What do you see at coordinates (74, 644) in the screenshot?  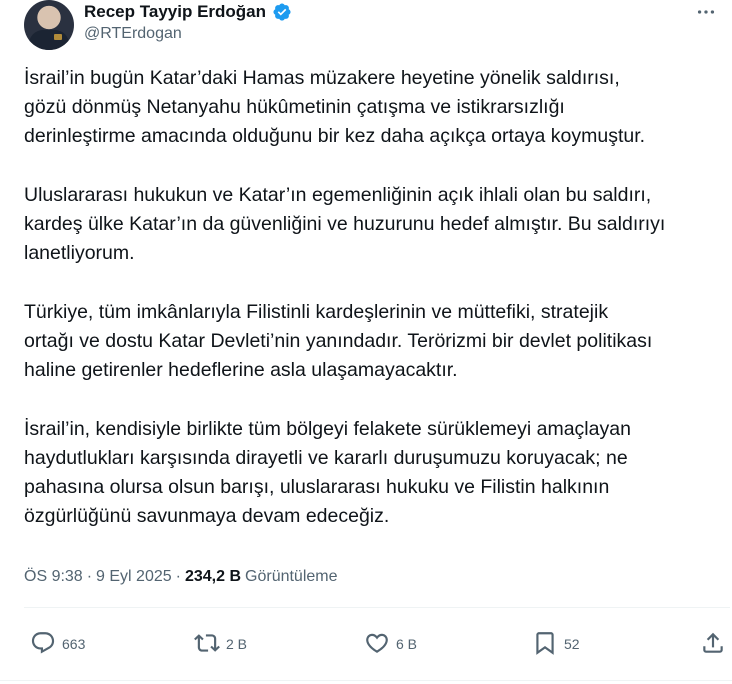 I see `reply-count: 663` at bounding box center [74, 644].